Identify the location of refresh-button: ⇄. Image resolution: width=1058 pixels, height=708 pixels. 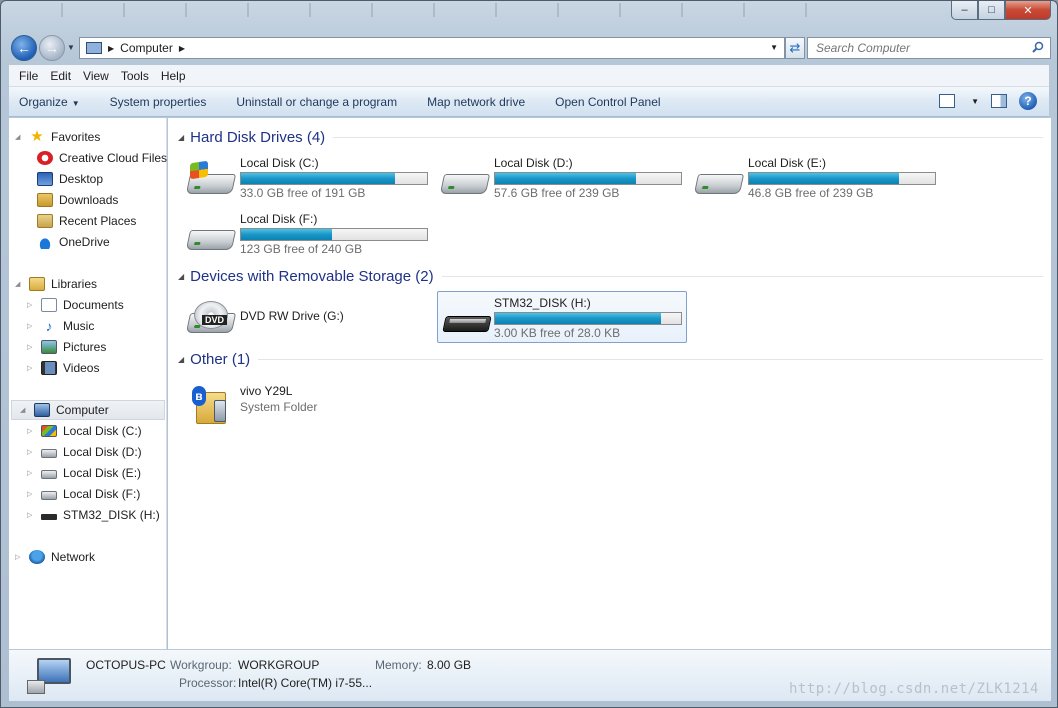
(795, 48).